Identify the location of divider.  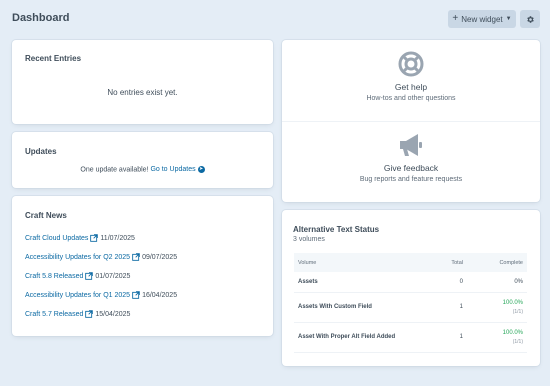
(411, 121).